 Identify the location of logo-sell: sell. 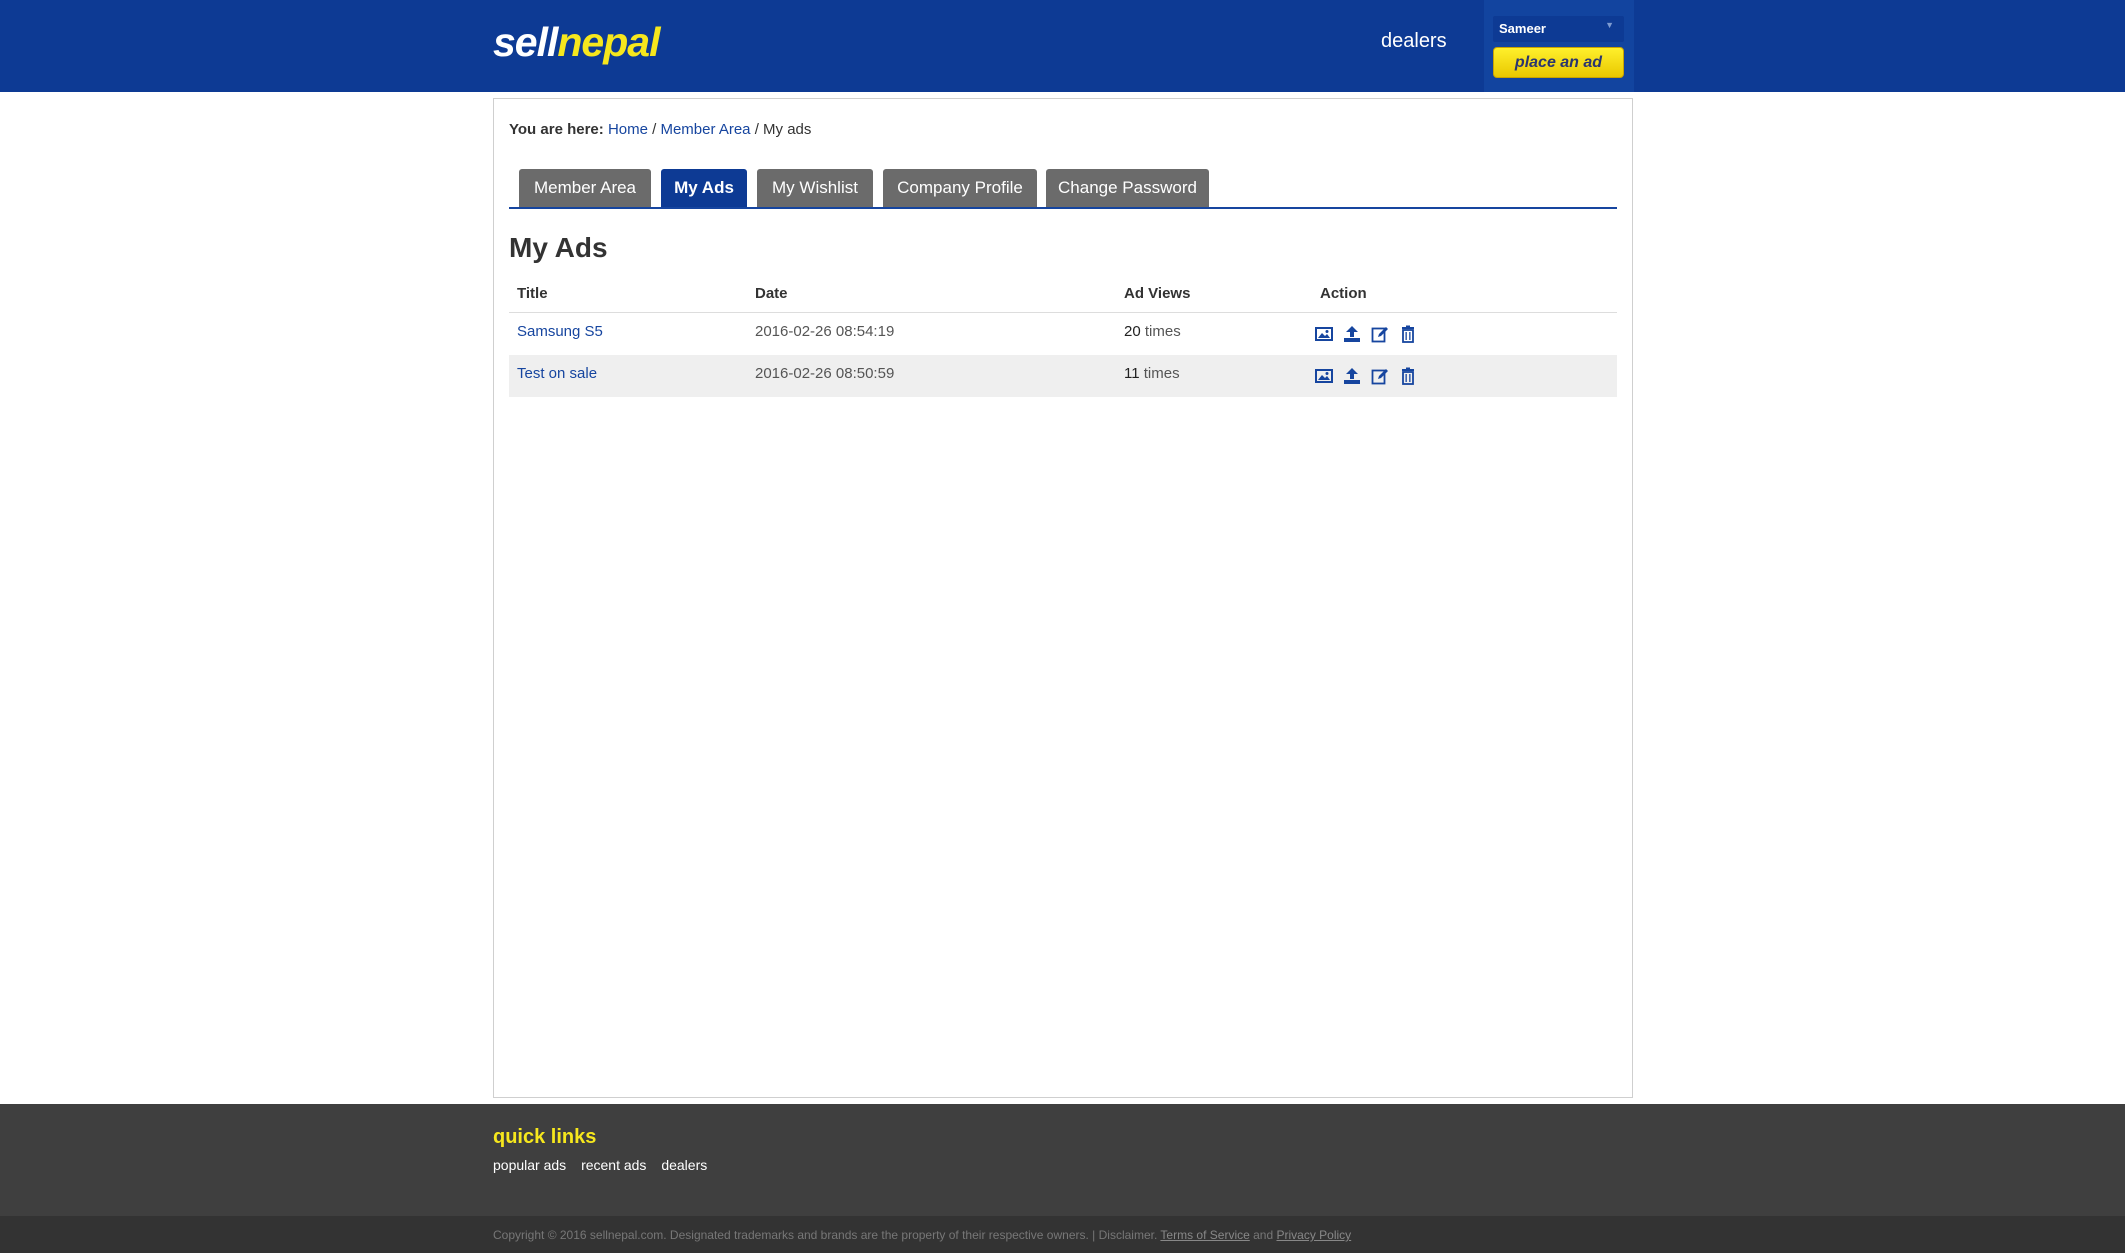
(525, 42).